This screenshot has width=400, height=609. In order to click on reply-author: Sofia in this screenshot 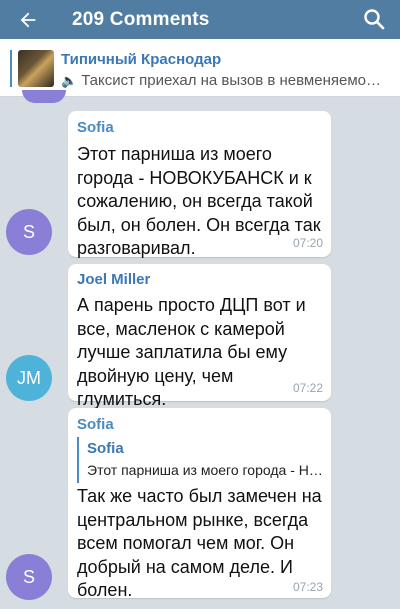, I will do `click(105, 448)`.